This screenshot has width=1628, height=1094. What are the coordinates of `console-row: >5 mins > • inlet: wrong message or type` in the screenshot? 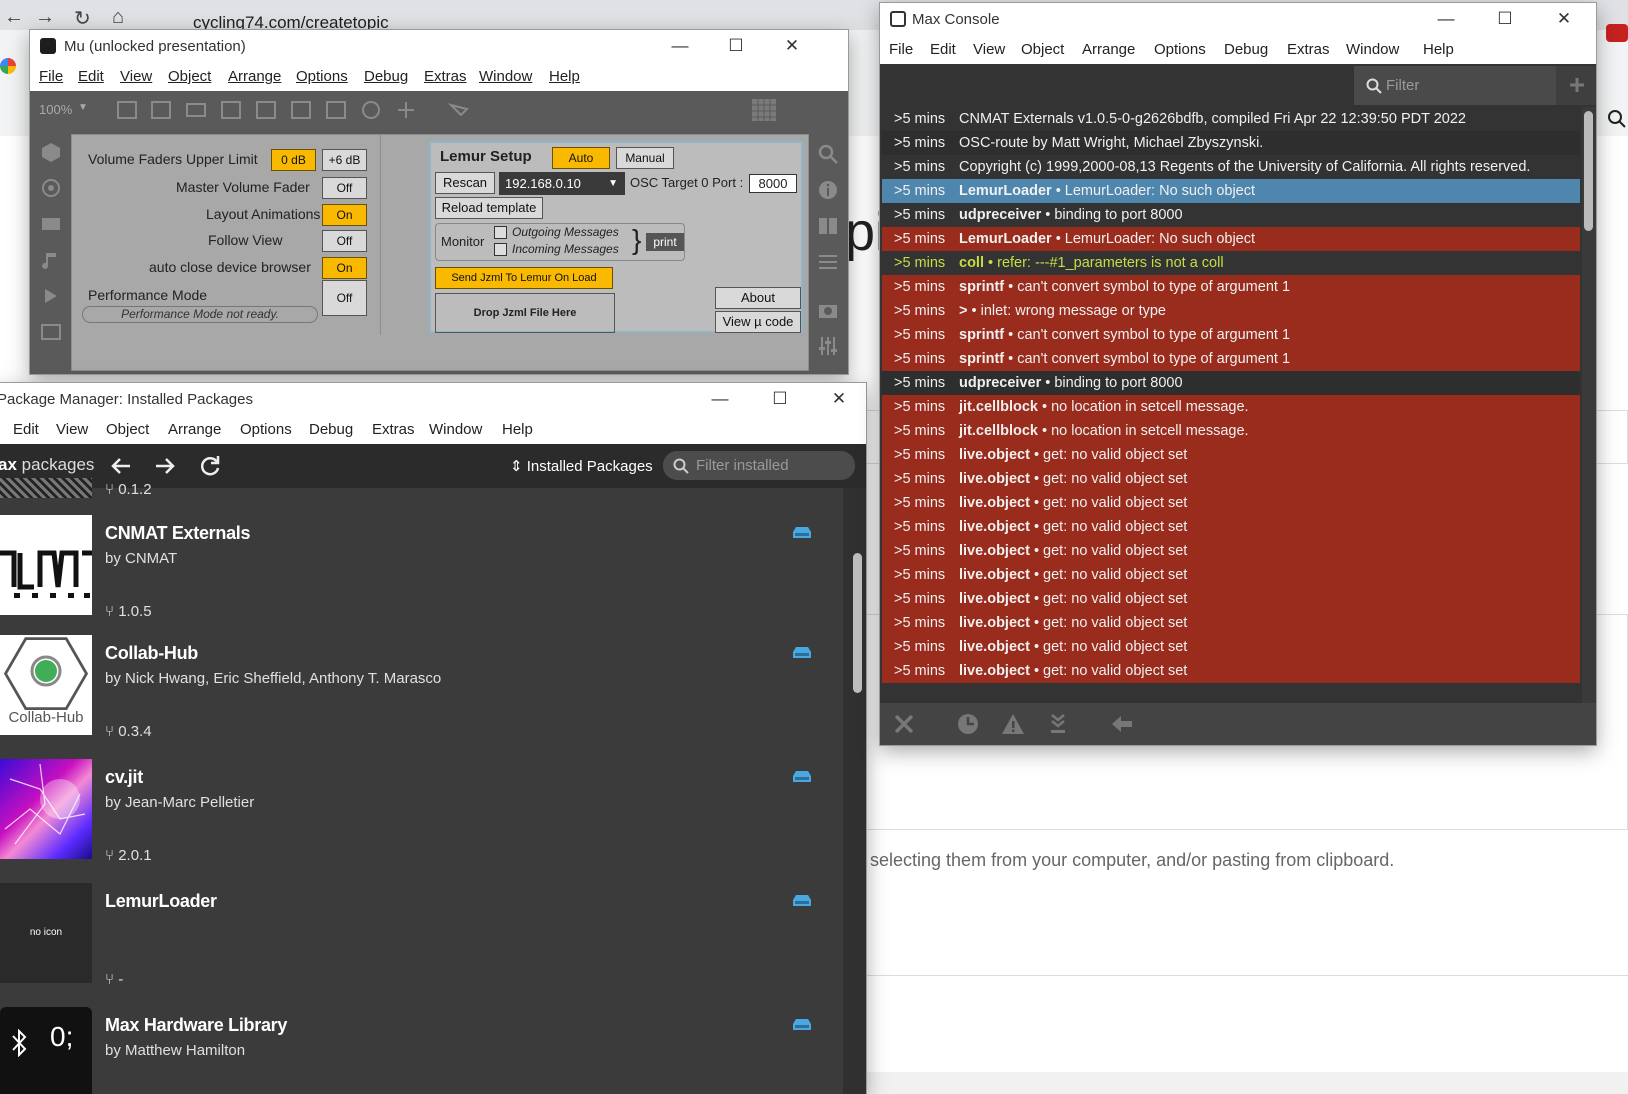 It's located at (1231, 311).